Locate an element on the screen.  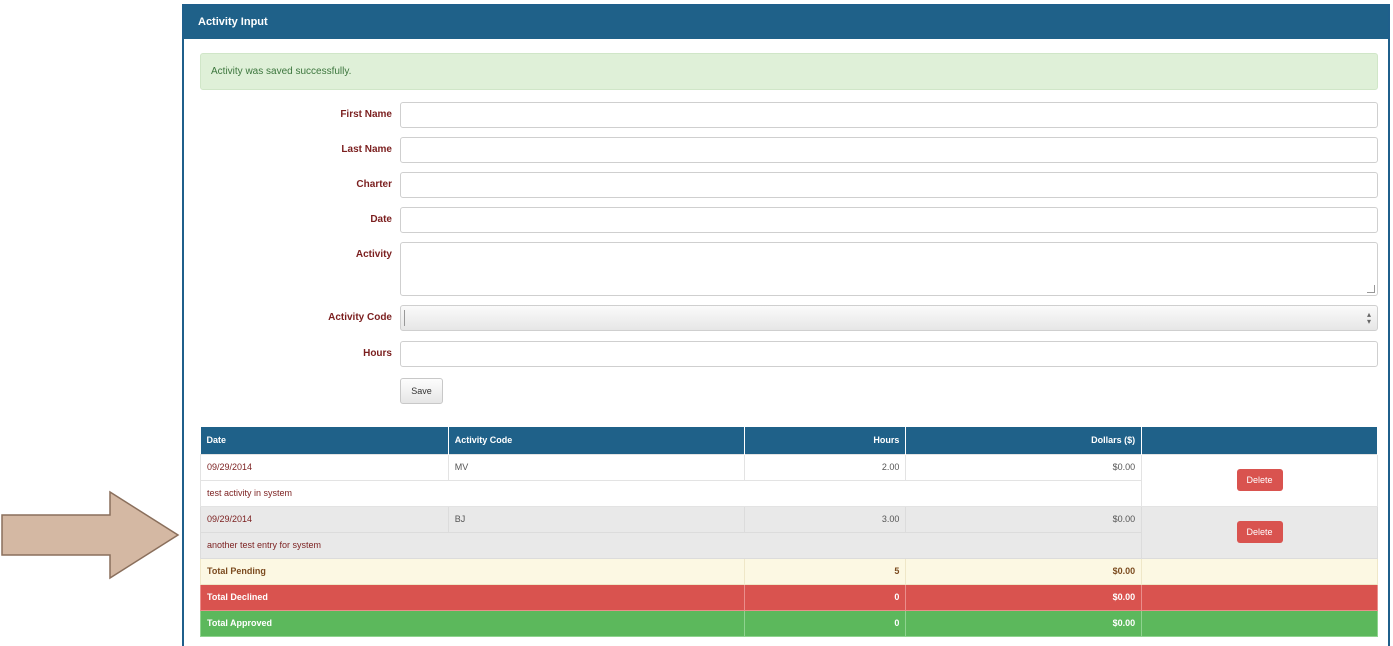
row-description: test activity in system is located at coordinates (671, 493).